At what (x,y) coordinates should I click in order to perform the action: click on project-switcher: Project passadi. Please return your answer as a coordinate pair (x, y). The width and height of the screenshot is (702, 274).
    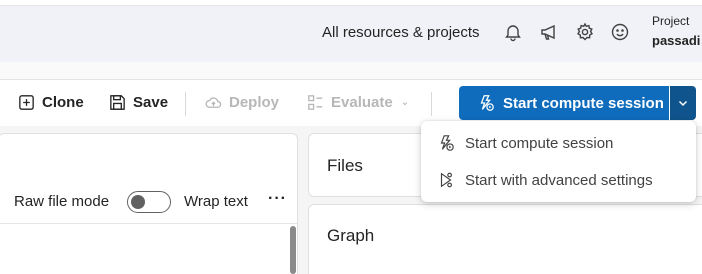
    Looking at the image, I should click on (676, 31).